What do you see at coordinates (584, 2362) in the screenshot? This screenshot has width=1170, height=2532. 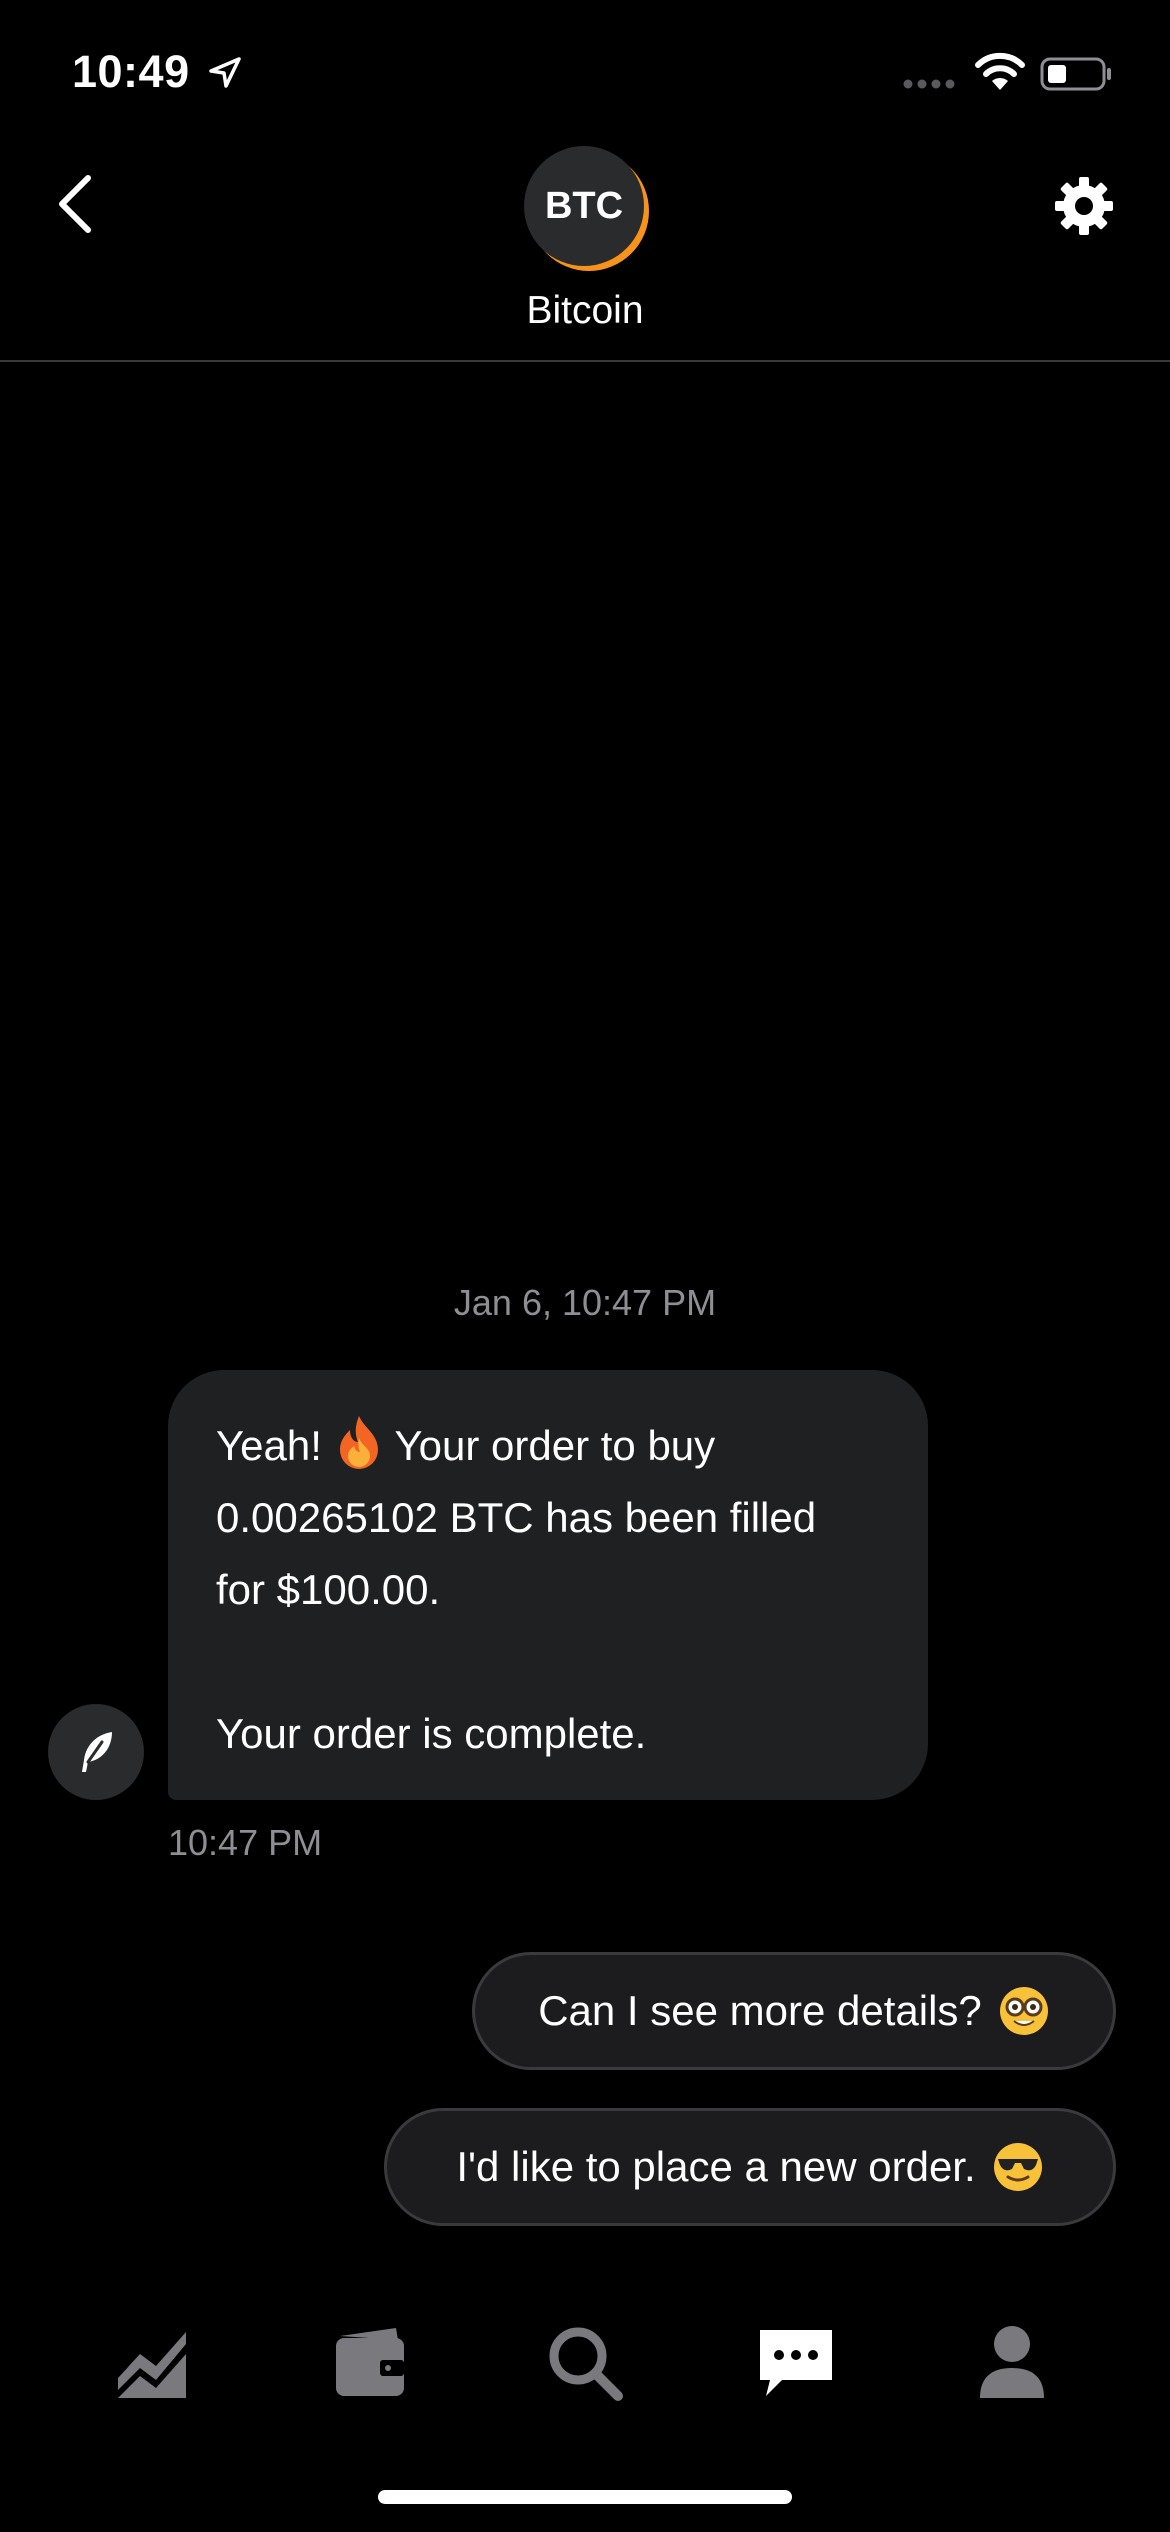 I see `search-icon` at bounding box center [584, 2362].